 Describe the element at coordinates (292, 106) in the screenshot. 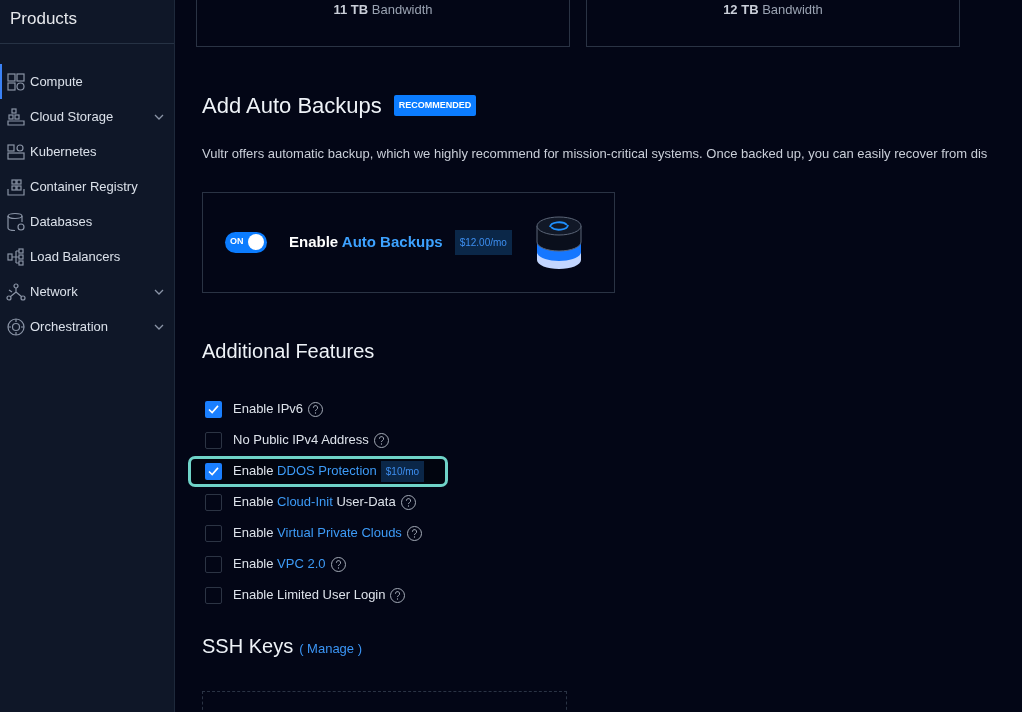

I see `section-title: Add Auto Backups` at that location.